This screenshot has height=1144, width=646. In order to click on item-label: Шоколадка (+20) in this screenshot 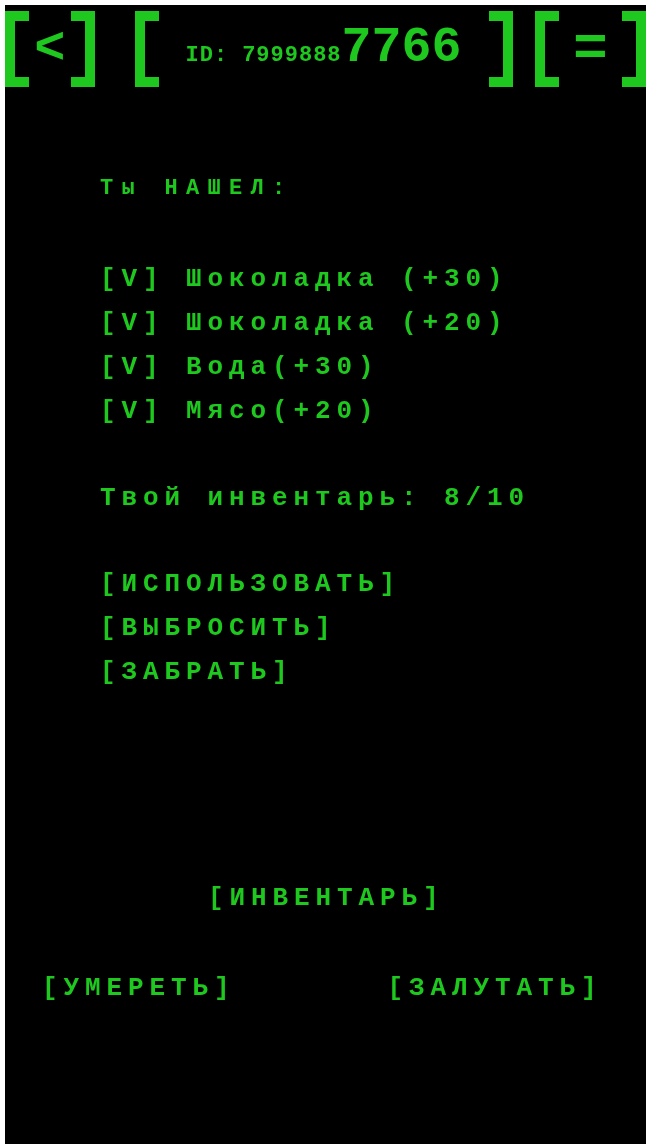, I will do `click(347, 323)`.